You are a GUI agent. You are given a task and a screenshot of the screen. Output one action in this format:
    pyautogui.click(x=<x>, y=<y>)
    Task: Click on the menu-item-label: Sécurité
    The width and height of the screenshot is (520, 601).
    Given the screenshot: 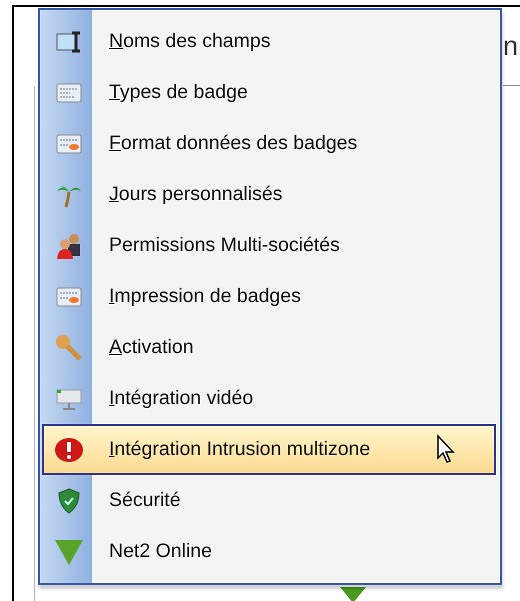 What is the action you would take?
    pyautogui.click(x=145, y=500)
    